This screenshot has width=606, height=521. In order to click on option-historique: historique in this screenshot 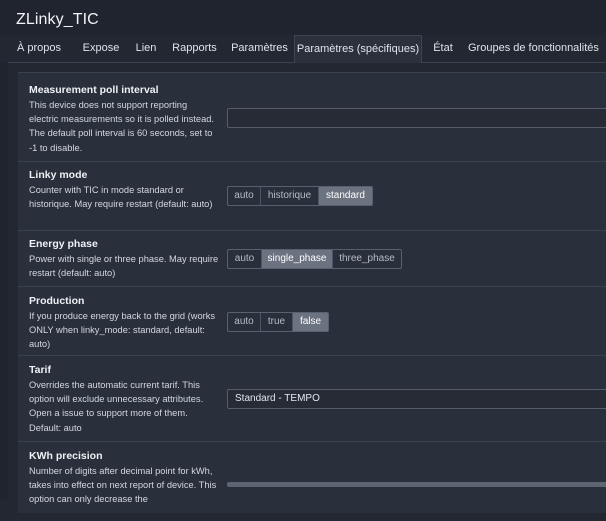, I will do `click(290, 196)`.